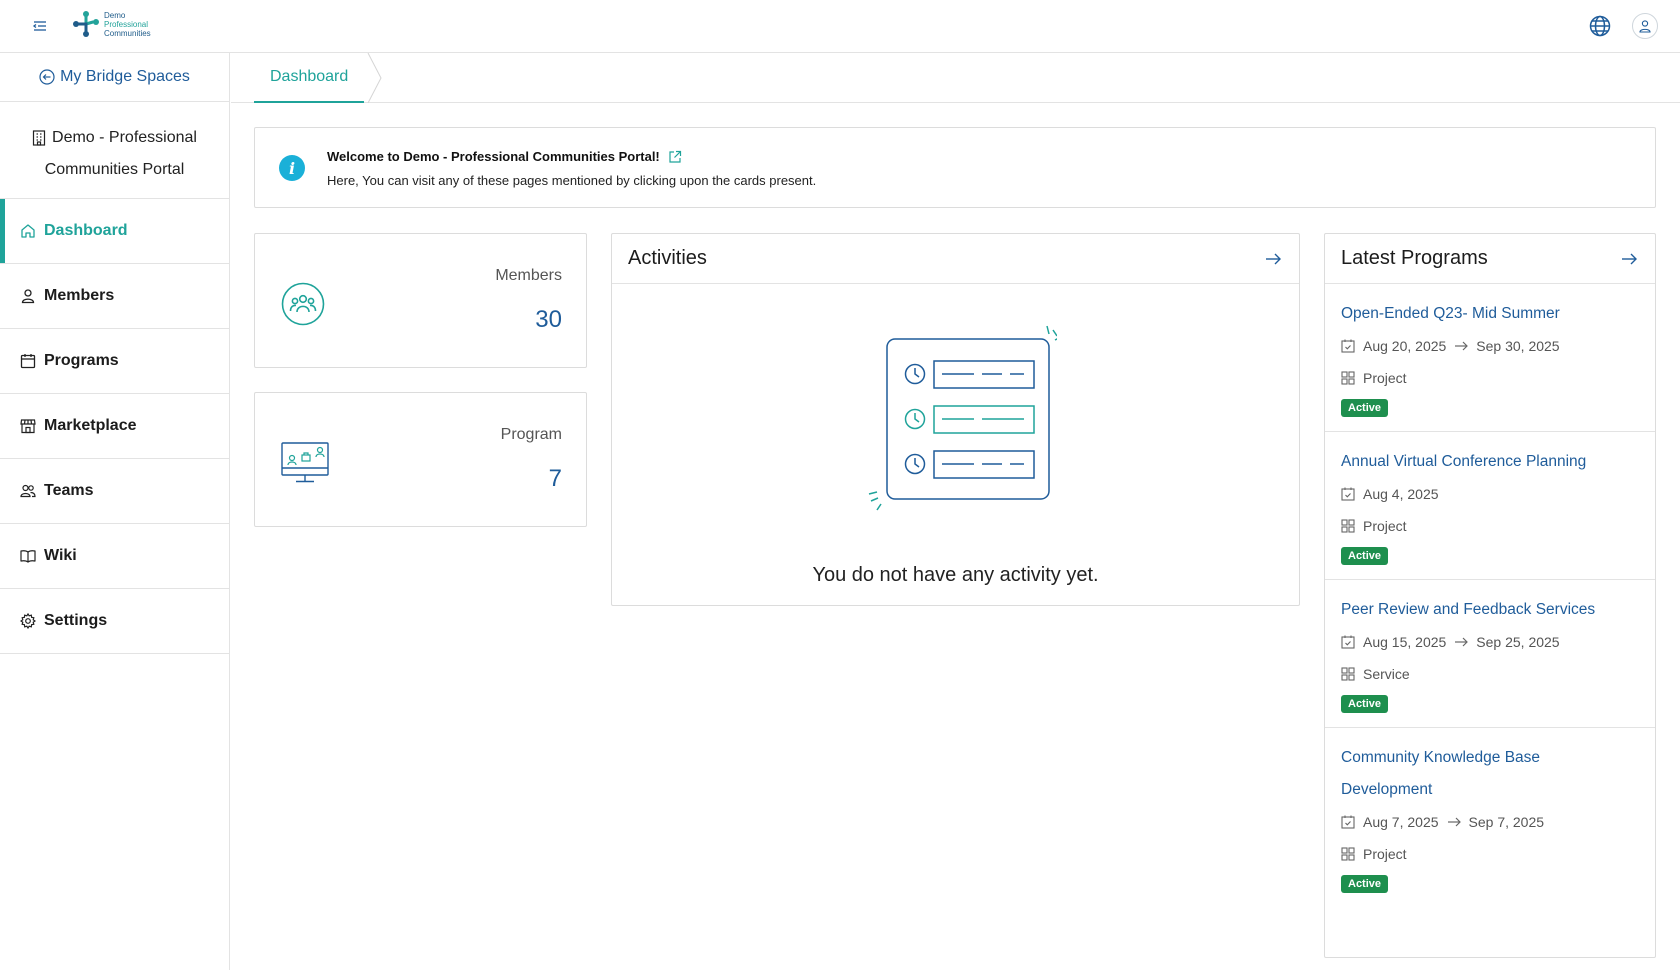 Image resolution: width=1680 pixels, height=970 pixels. I want to click on globe-icon, so click(1600, 26).